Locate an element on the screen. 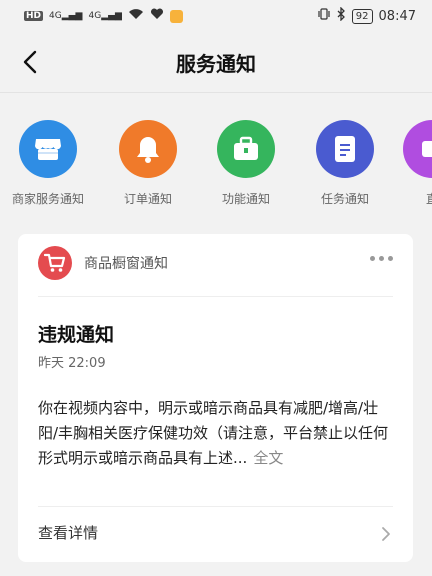  battery-indicator: 92 is located at coordinates (362, 16).